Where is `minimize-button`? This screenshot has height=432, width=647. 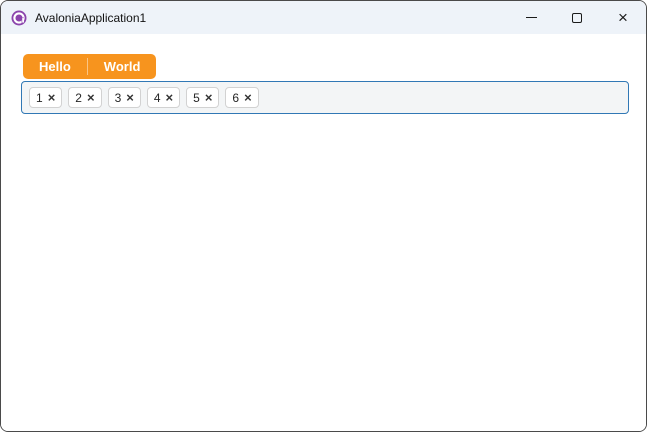
minimize-button is located at coordinates (531, 17).